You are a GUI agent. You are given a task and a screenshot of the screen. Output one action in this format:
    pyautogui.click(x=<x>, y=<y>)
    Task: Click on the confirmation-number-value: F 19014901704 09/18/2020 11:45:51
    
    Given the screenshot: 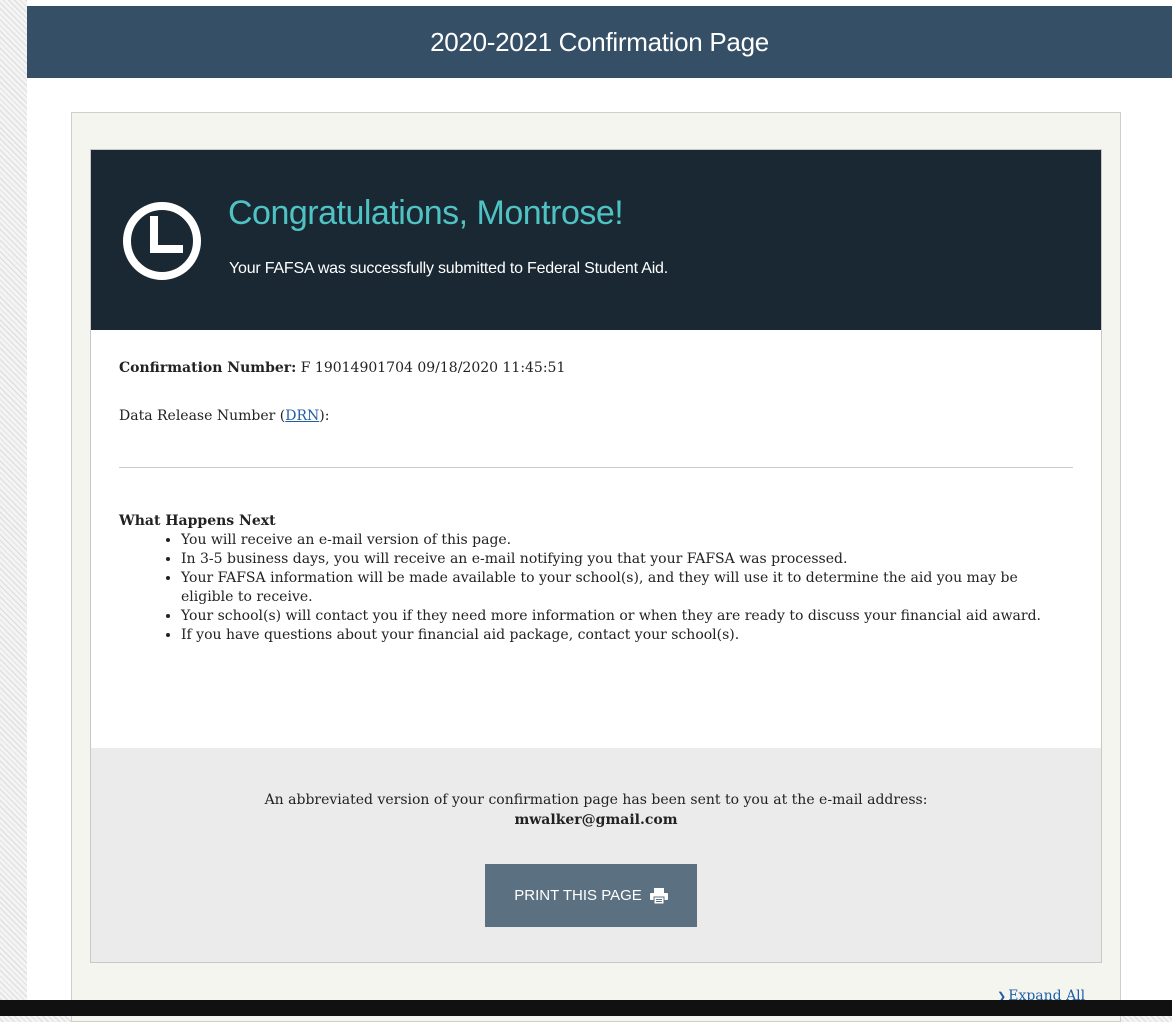 What is the action you would take?
    pyautogui.click(x=431, y=368)
    